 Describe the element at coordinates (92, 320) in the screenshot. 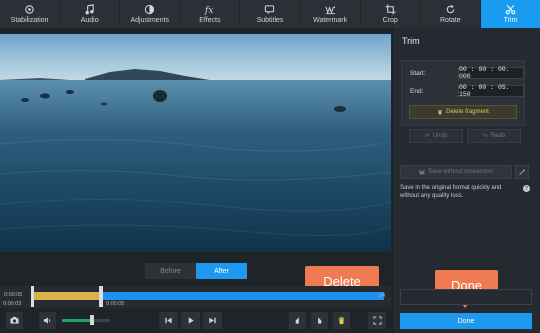

I see `volume-slider-knob` at that location.